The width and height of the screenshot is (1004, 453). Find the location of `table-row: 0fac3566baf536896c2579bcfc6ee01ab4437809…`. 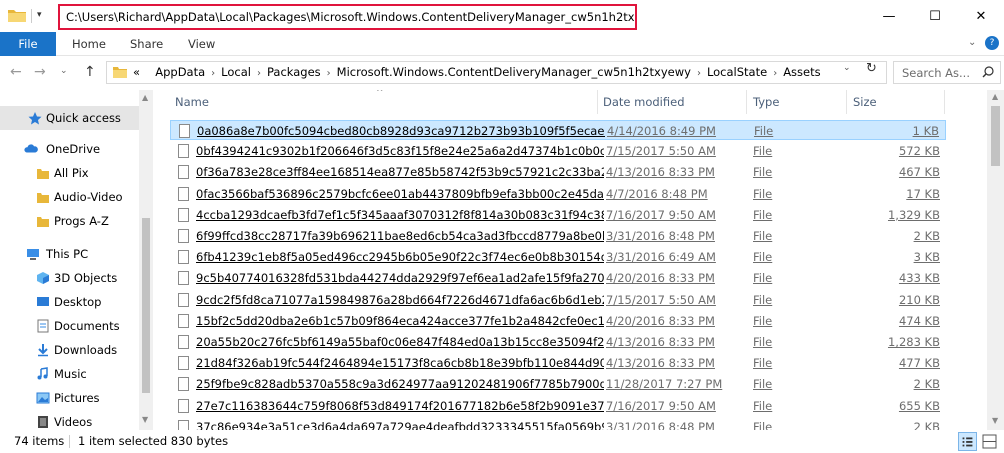

table-row: 0fac3566baf536896c2579bcfc6ee01ab4437809… is located at coordinates (558, 194).